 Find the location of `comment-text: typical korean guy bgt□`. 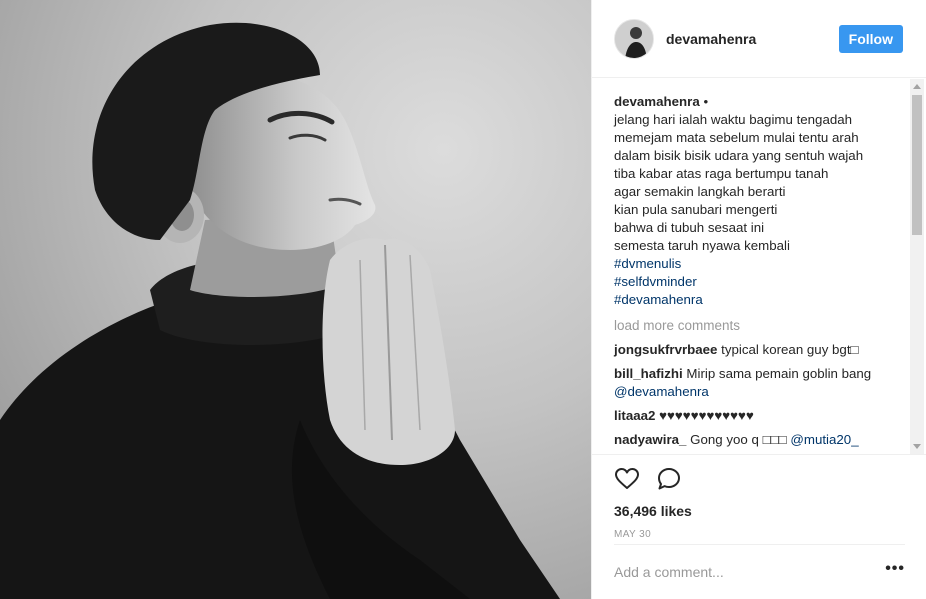

comment-text: typical korean guy bgt□ is located at coordinates (790, 349).